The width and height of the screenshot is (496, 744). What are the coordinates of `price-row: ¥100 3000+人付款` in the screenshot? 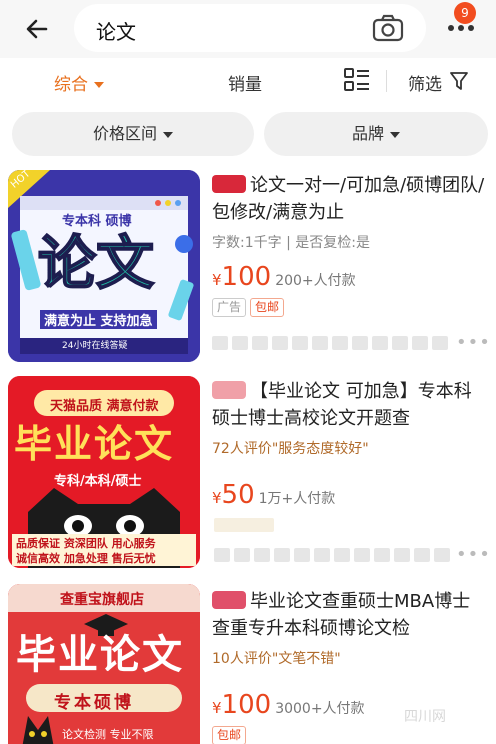 It's located at (350, 705).